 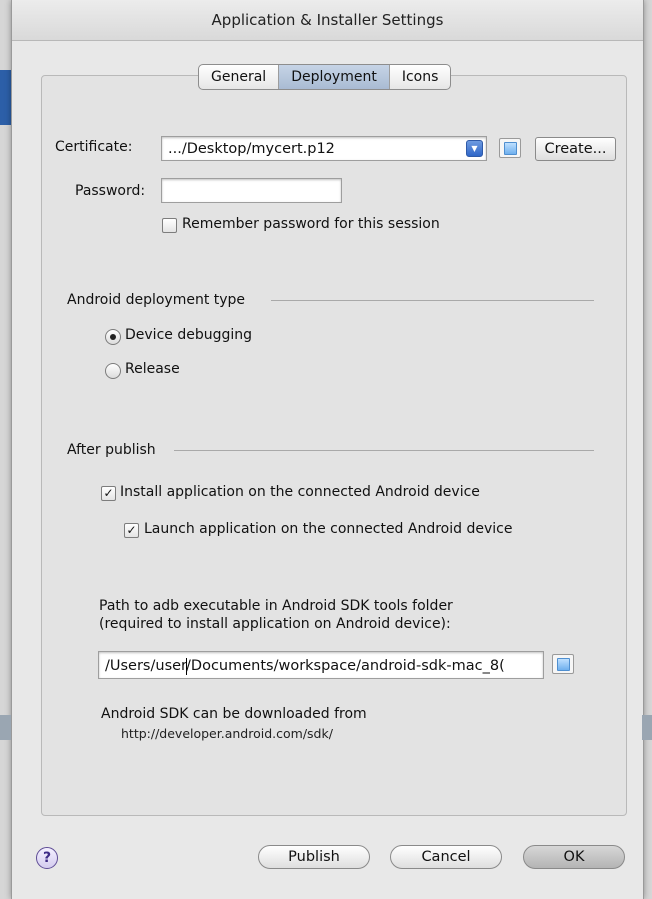 What do you see at coordinates (314, 857) in the screenshot?
I see `publish-button: Publish` at bounding box center [314, 857].